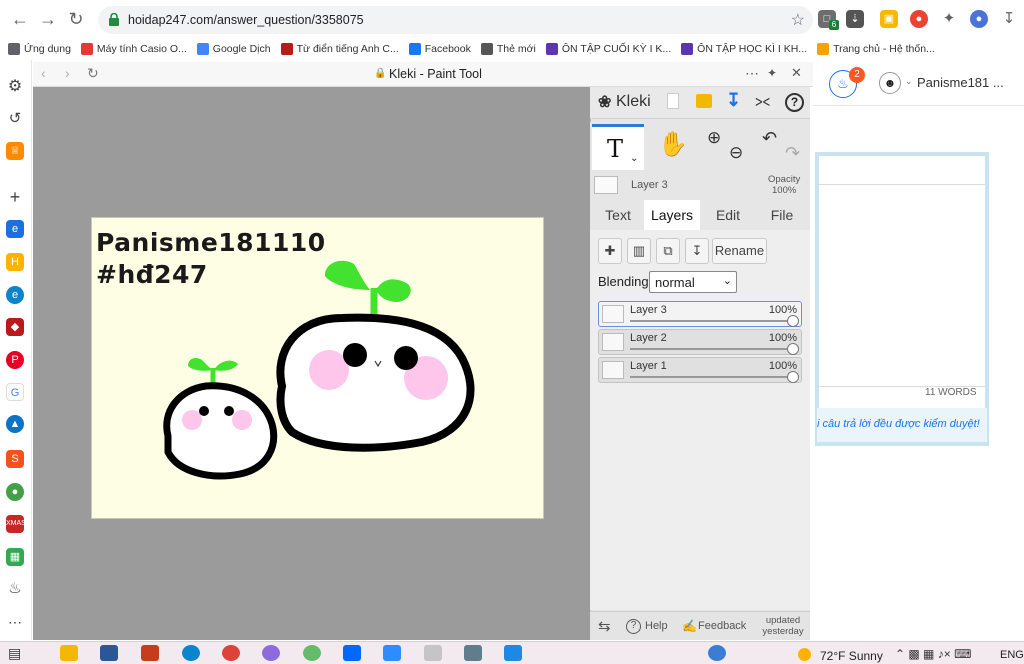  Describe the element at coordinates (618, 147) in the screenshot. I see `text-tool-button: T ⌄` at that location.